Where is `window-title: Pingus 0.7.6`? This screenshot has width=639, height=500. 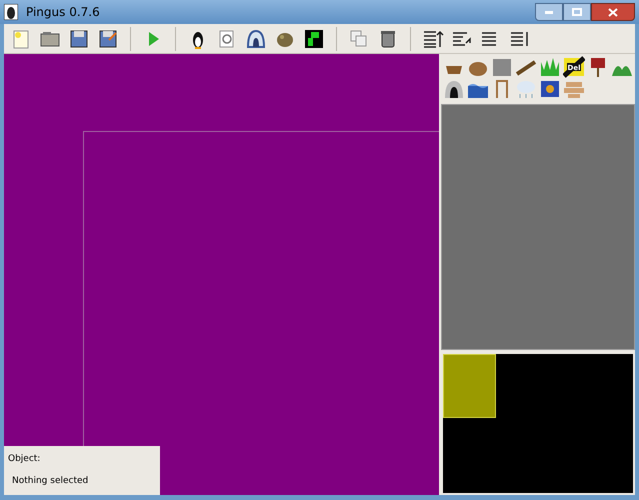
window-title: Pingus 0.7.6 is located at coordinates (63, 12).